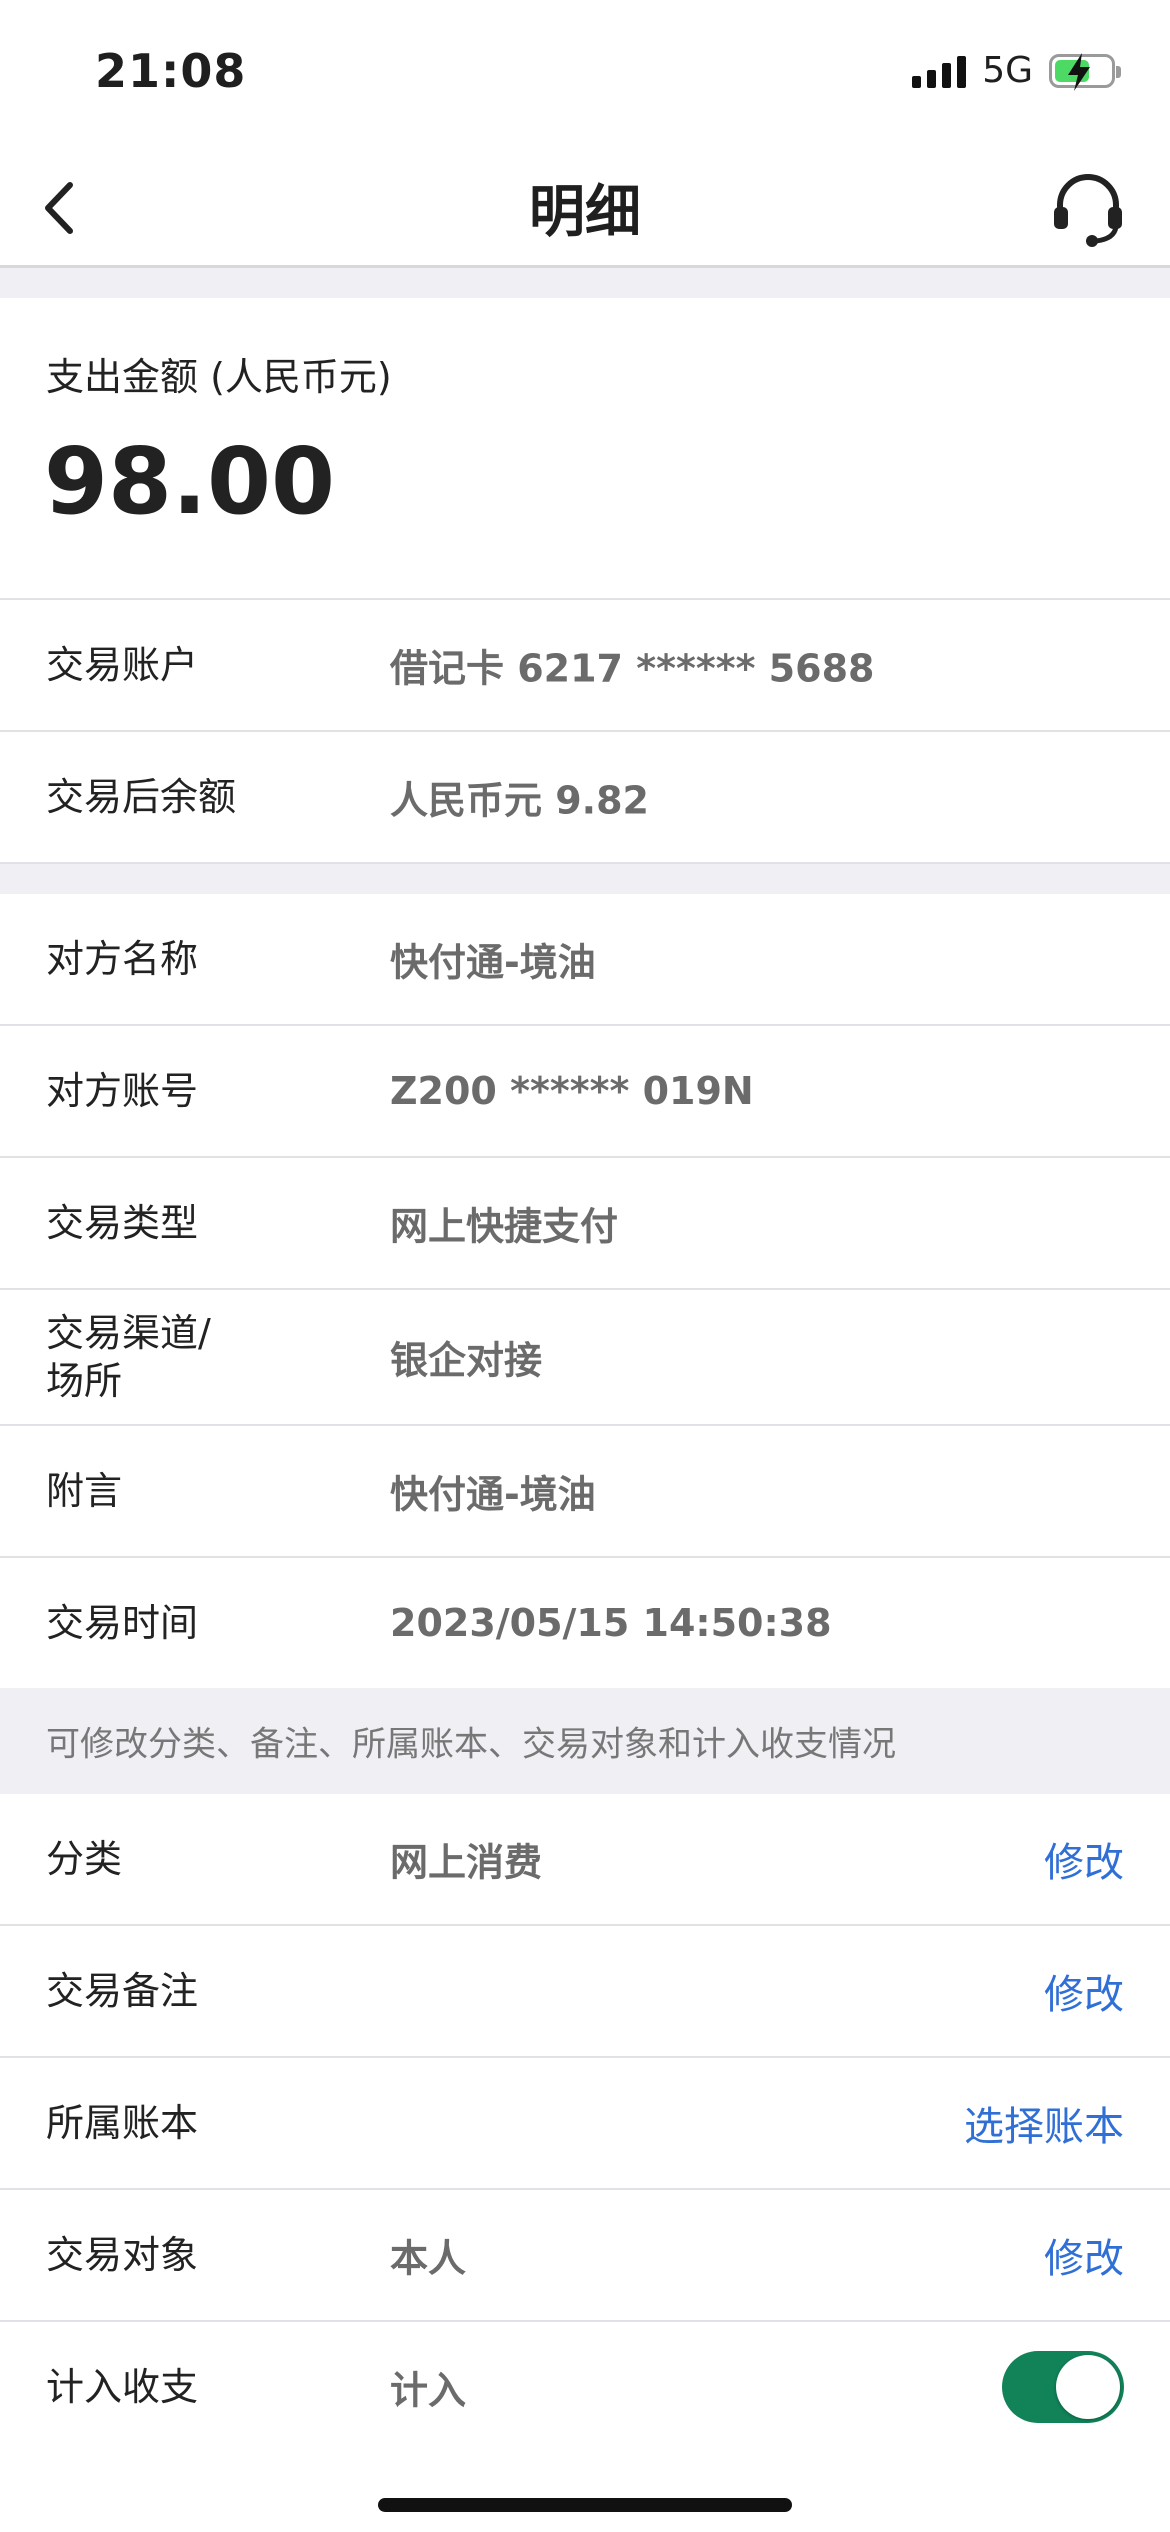 The height and width of the screenshot is (2532, 1170). I want to click on edit-hint: 可修改分类、备注、所属账本、交易对象和计入收支情况, so click(585, 1741).